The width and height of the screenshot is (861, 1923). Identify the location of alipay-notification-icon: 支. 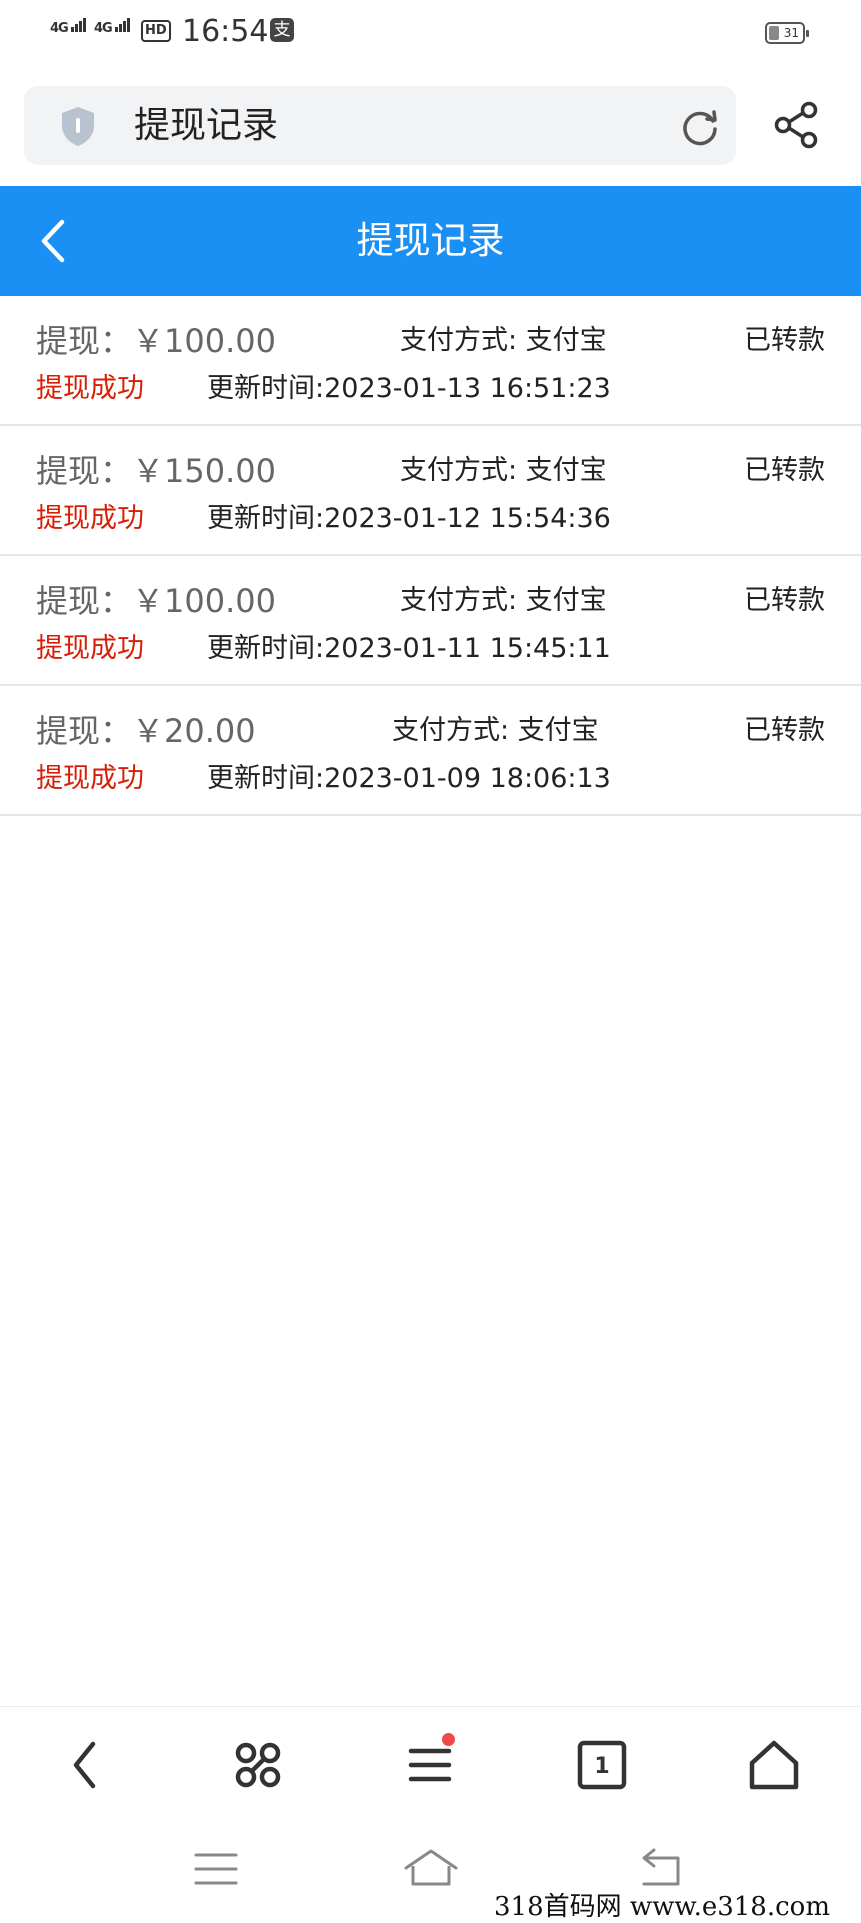
(282, 30).